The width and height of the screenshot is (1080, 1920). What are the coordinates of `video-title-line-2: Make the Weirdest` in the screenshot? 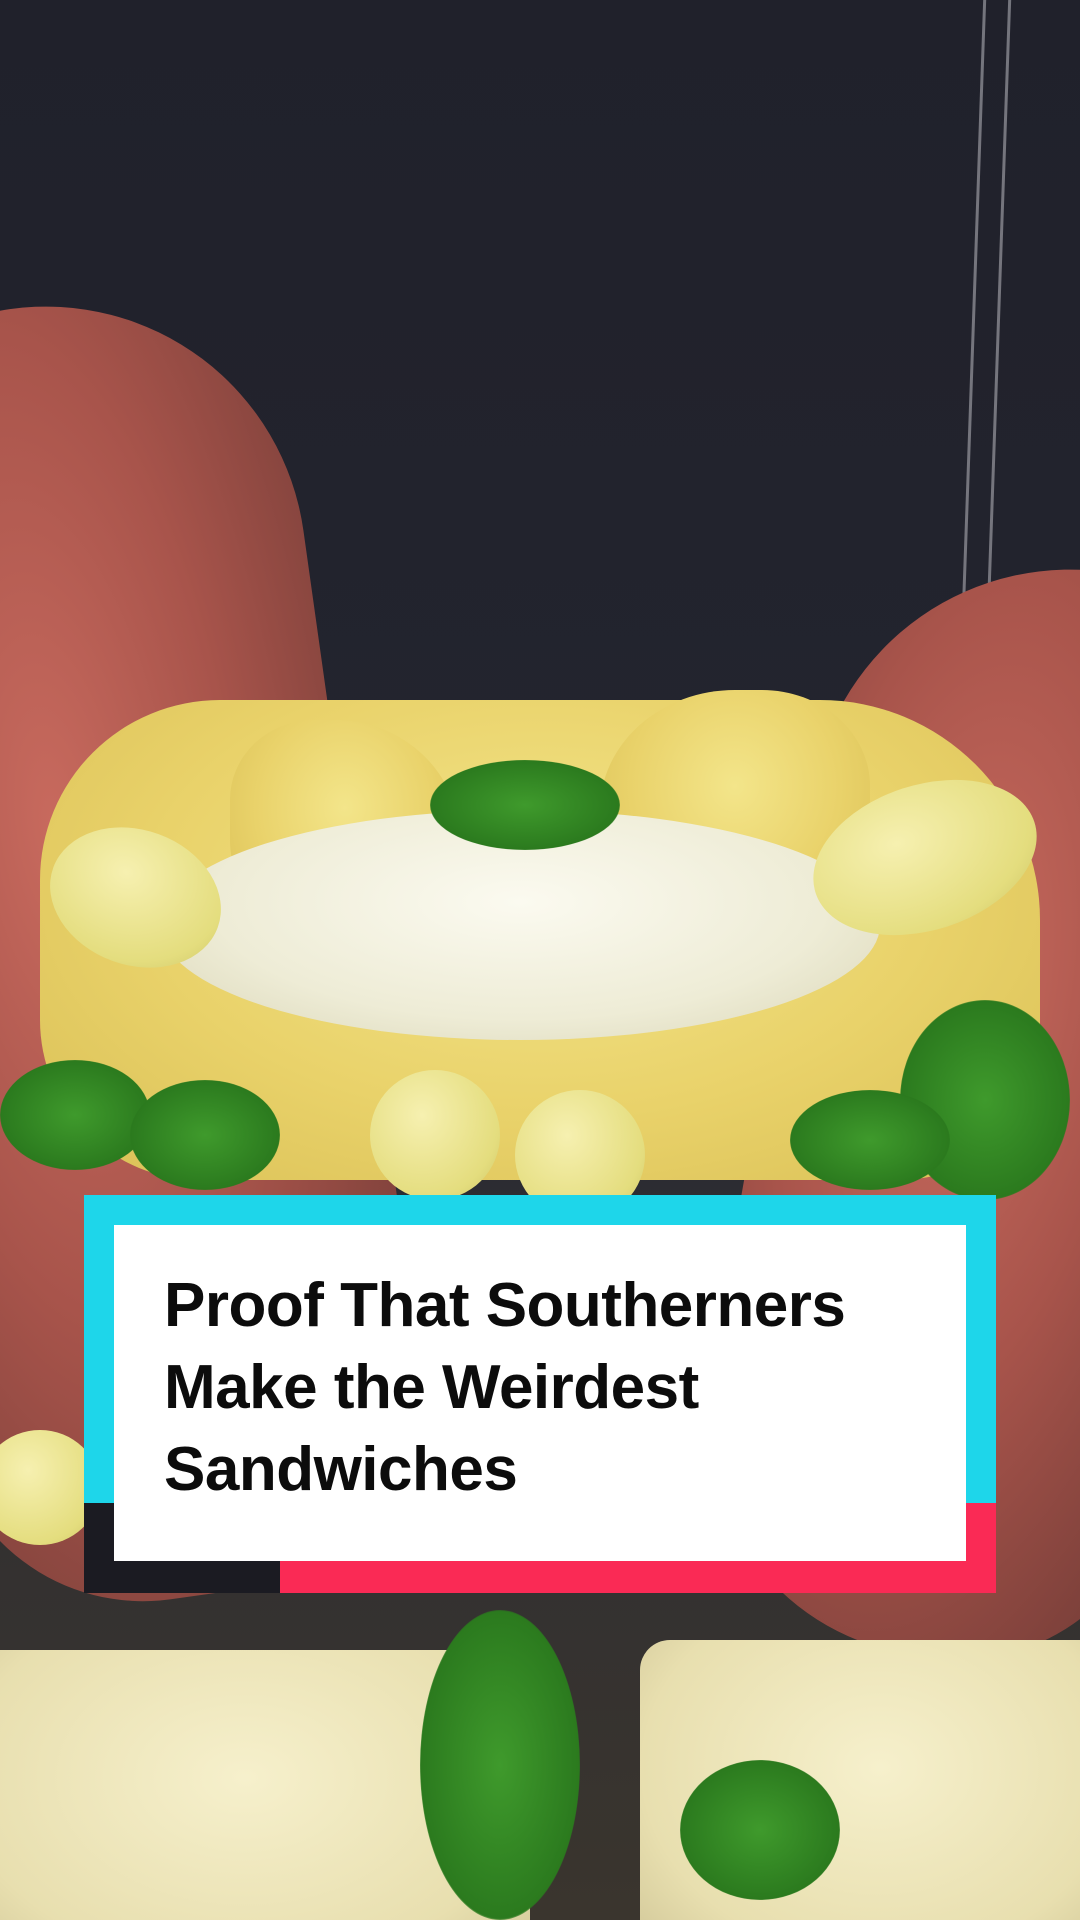 It's located at (431, 1387).